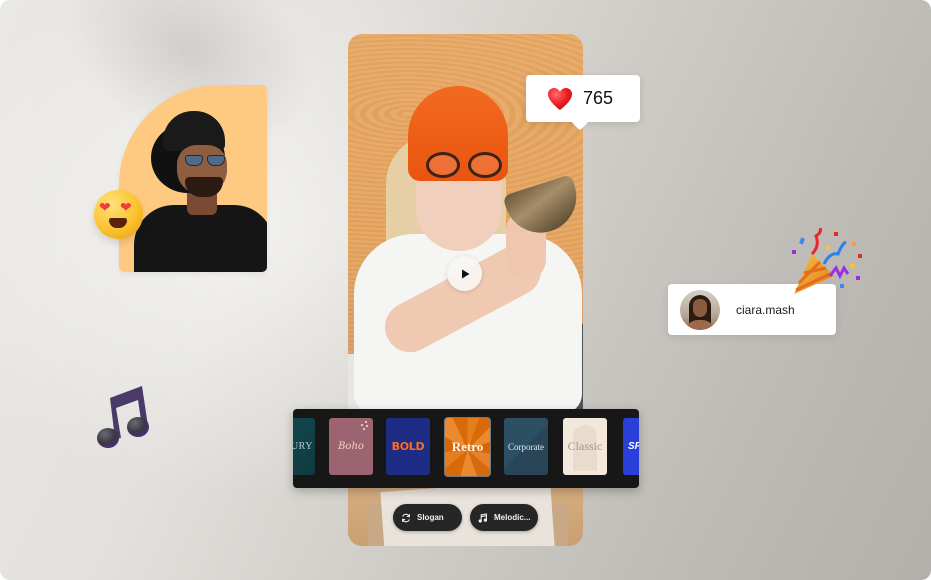 This screenshot has width=931, height=580. I want to click on man-shirt, so click(200, 238).